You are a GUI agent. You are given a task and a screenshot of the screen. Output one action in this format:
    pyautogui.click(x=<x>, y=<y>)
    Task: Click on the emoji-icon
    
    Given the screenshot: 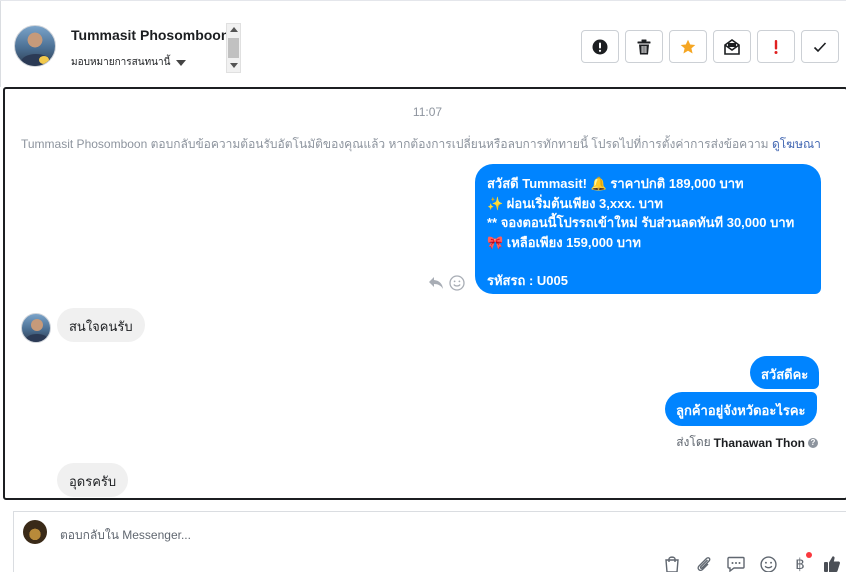 What is the action you would take?
    pyautogui.click(x=768, y=563)
    